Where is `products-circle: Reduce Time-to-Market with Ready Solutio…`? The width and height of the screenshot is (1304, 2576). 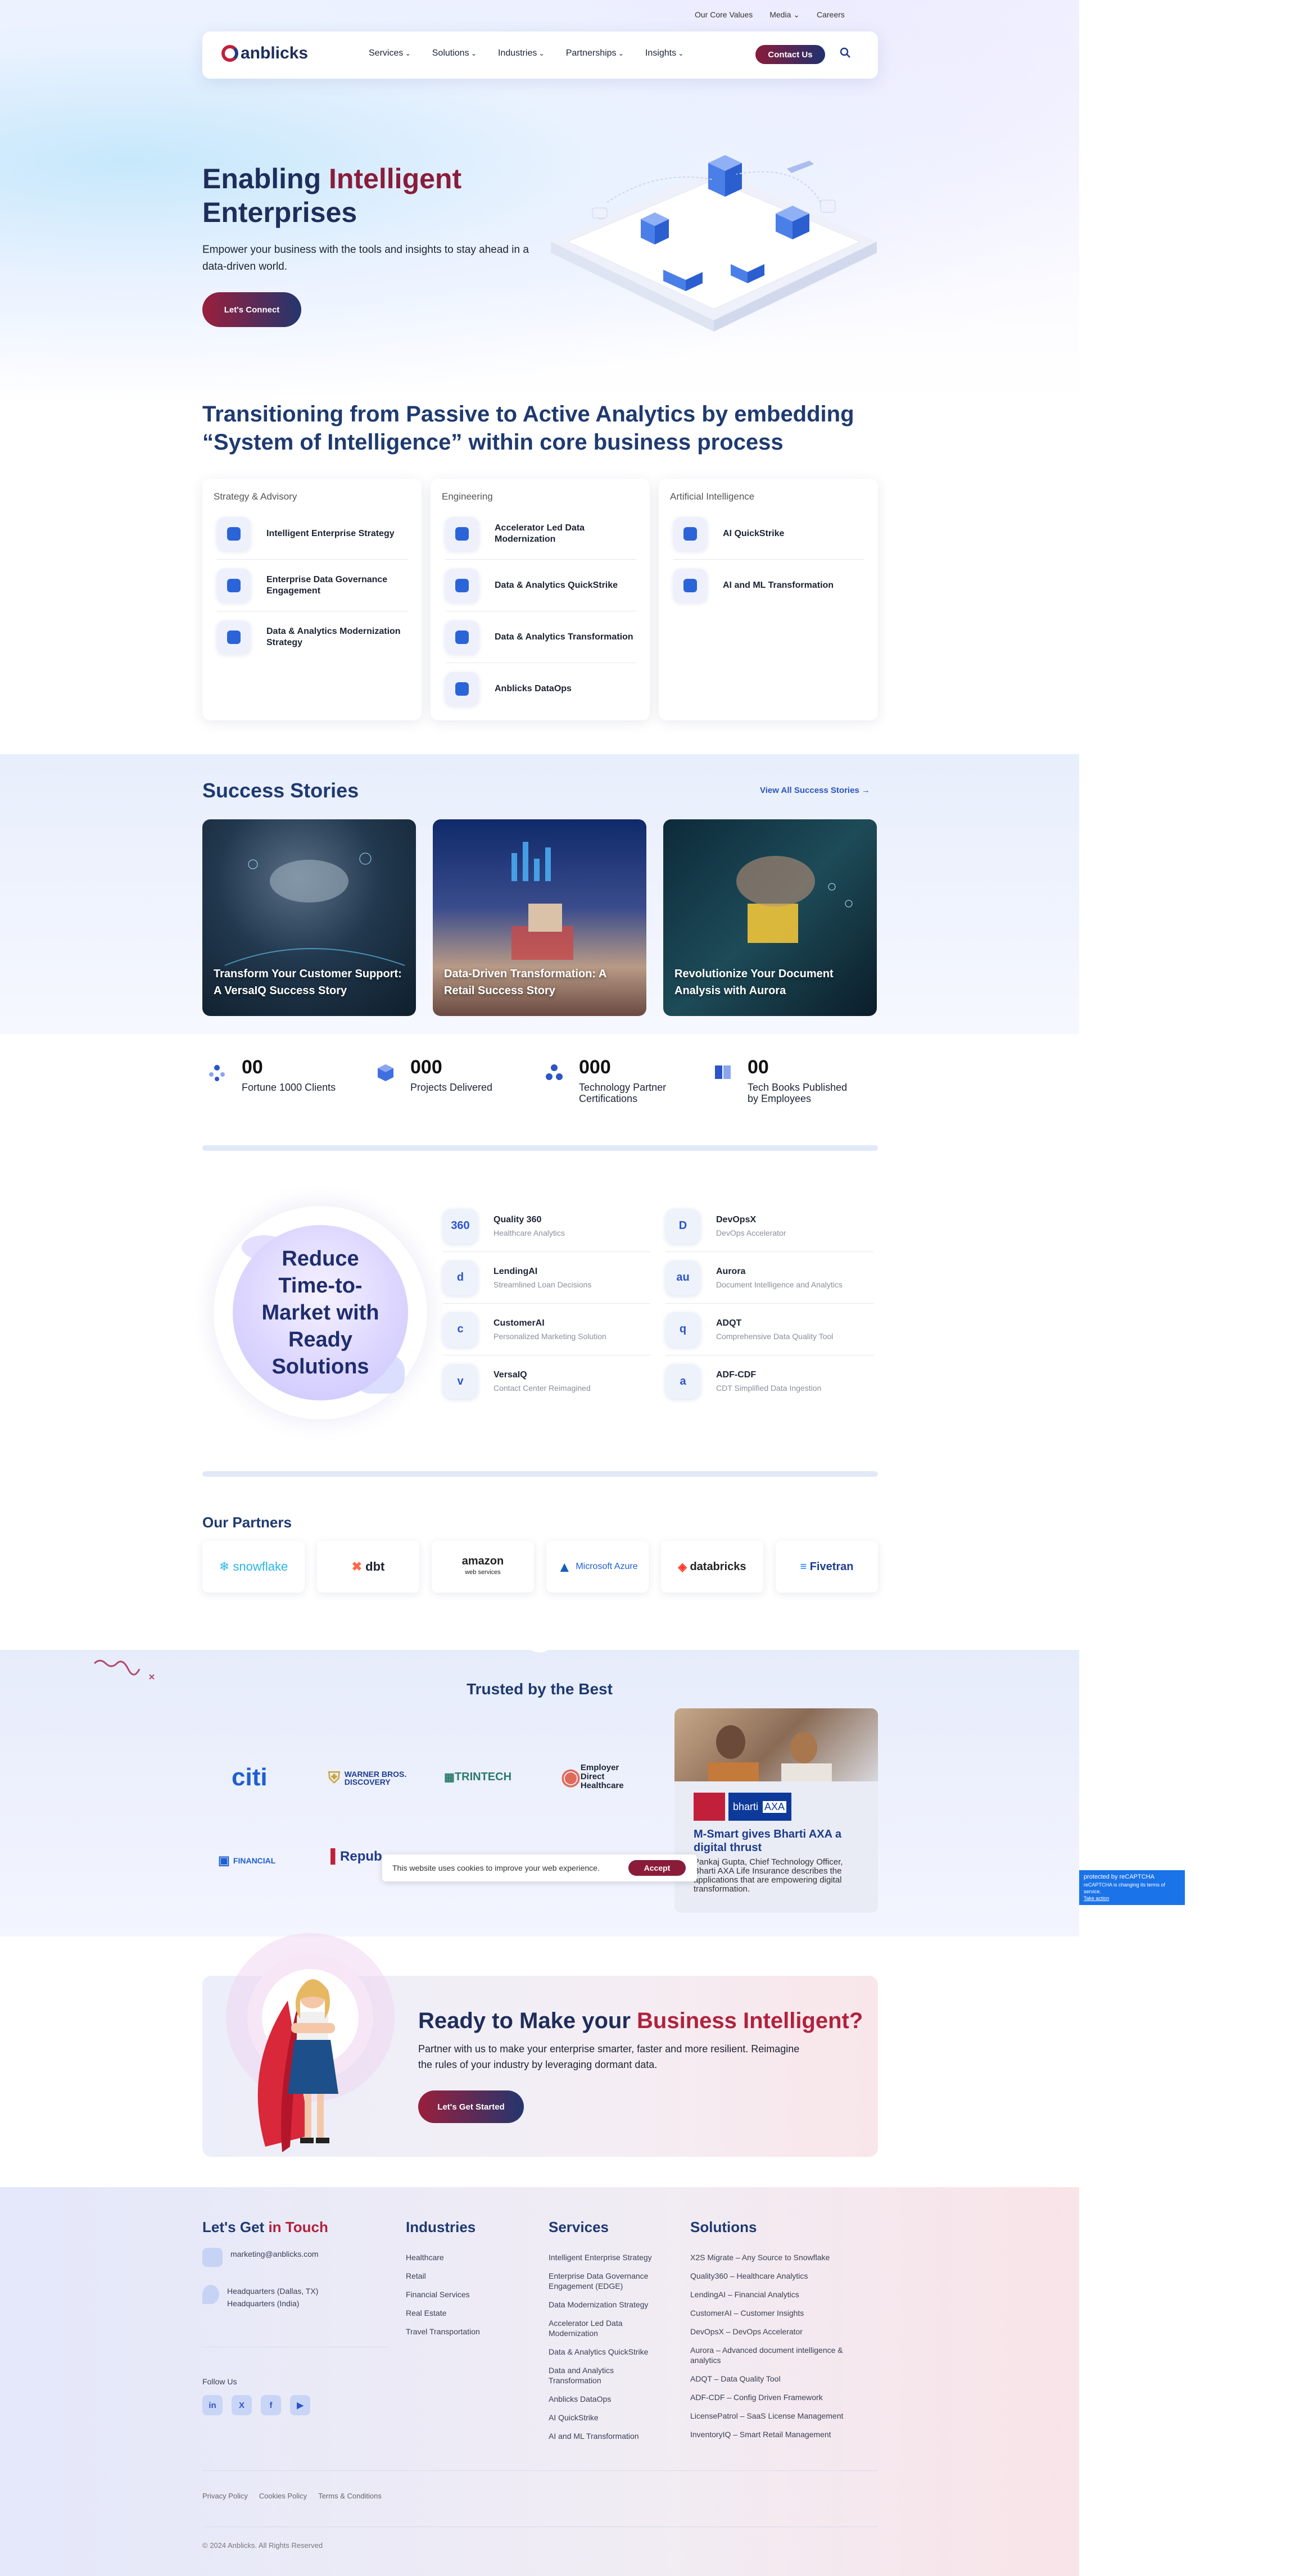
products-circle: Reduce Time-to-Market with Ready Solutio… is located at coordinates (320, 1312).